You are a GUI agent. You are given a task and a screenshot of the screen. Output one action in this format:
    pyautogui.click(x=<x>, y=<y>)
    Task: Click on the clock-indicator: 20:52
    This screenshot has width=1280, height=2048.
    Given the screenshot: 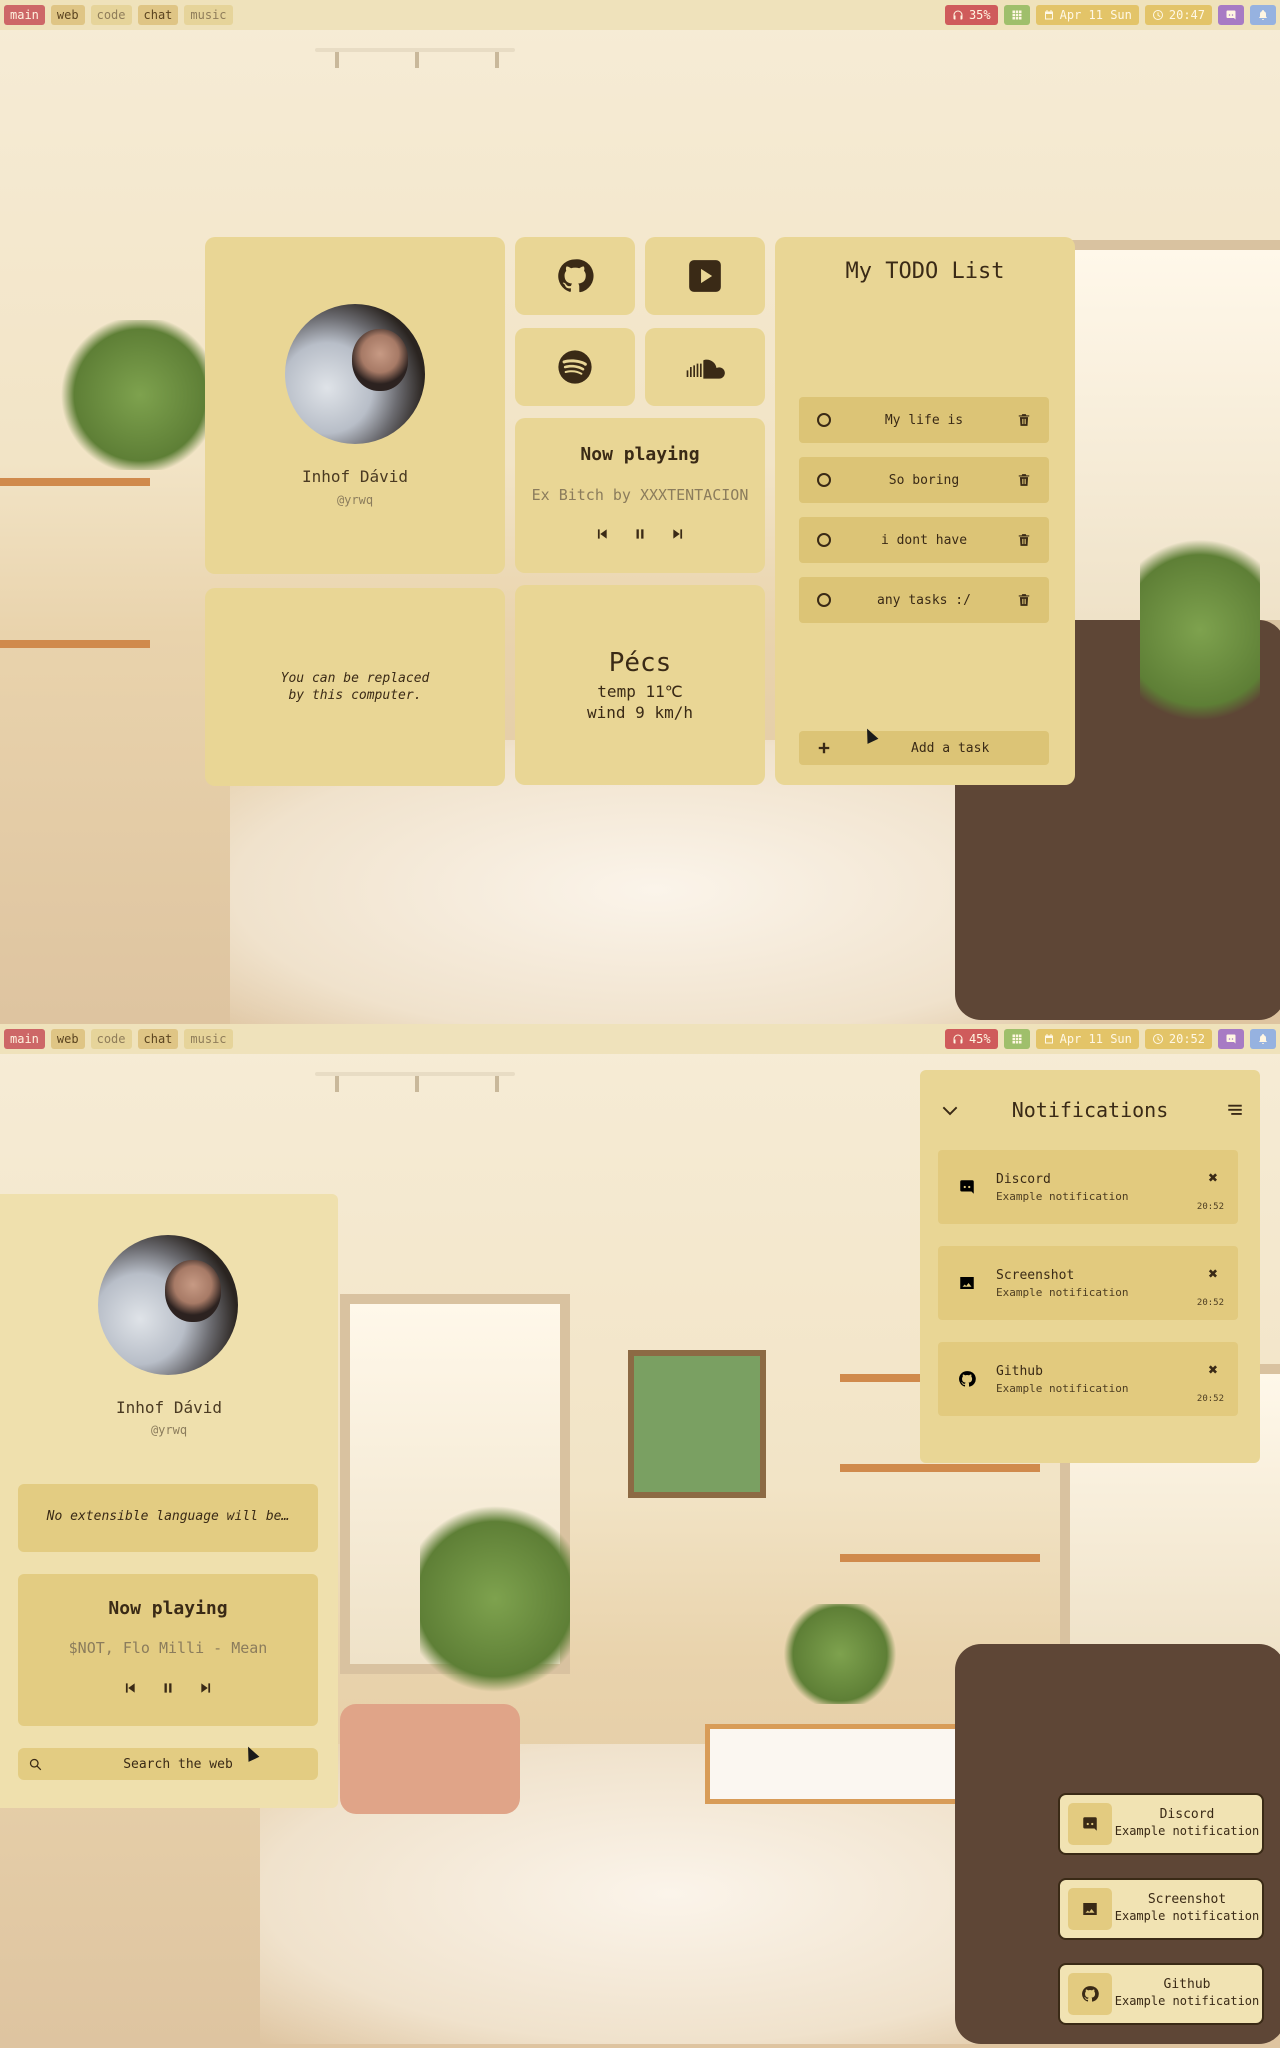 What is the action you would take?
    pyautogui.click(x=1178, y=1039)
    